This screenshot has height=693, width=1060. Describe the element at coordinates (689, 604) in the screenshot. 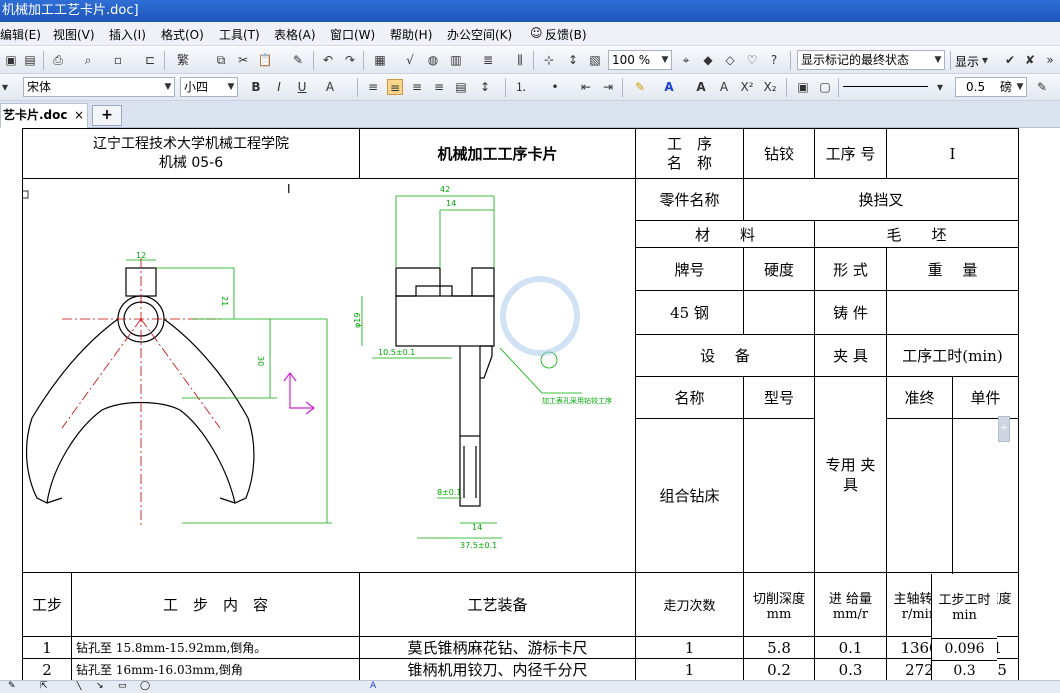

I see `step-header-passes: 走刀次数` at that location.